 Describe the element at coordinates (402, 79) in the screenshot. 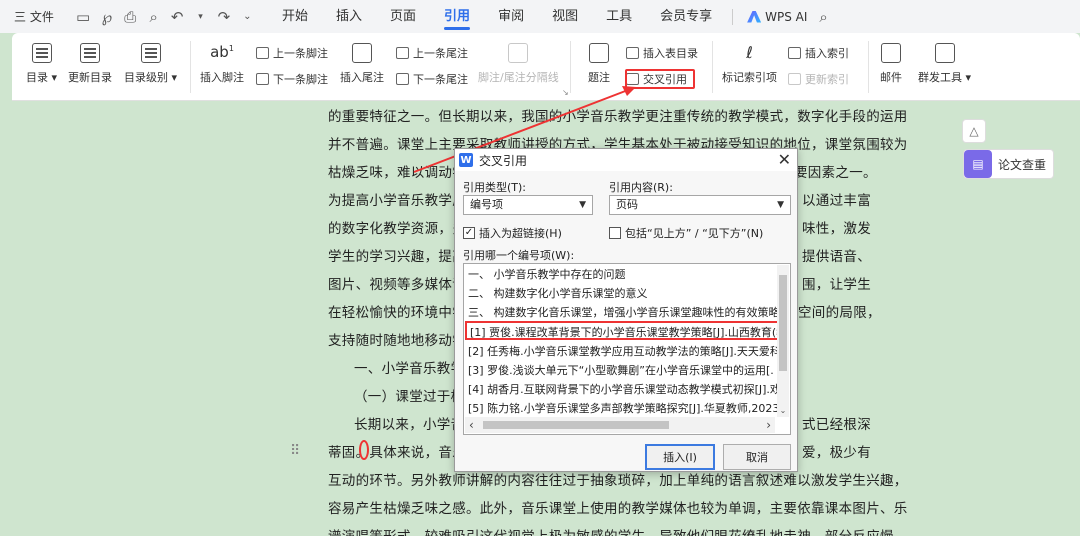

I see `next-endnote-icon` at that location.